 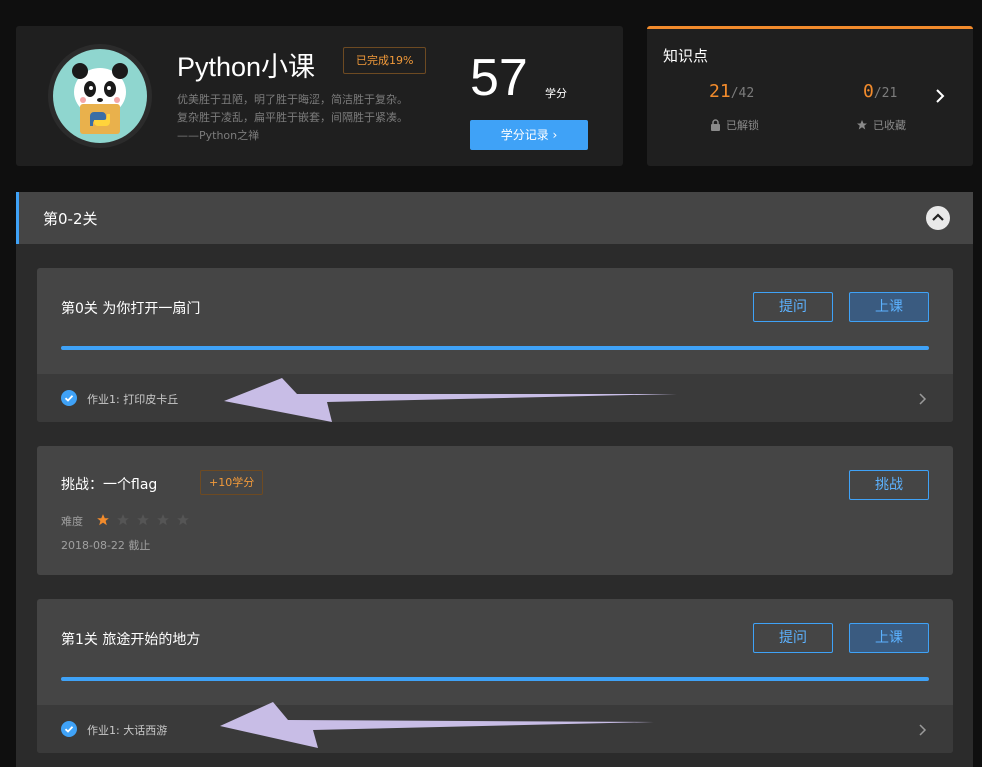 What do you see at coordinates (292, 99) in the screenshot?
I see `motto-line: 优美胜于丑陋，明了胜于晦涩，简洁胜于复杂。` at bounding box center [292, 99].